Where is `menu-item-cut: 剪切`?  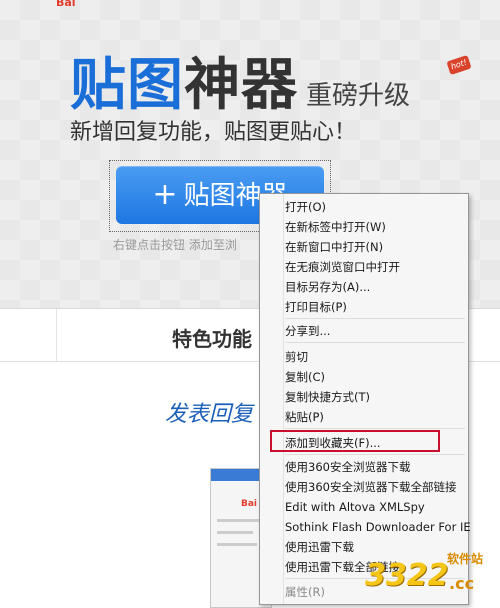 menu-item-cut: 剪切 is located at coordinates (296, 357).